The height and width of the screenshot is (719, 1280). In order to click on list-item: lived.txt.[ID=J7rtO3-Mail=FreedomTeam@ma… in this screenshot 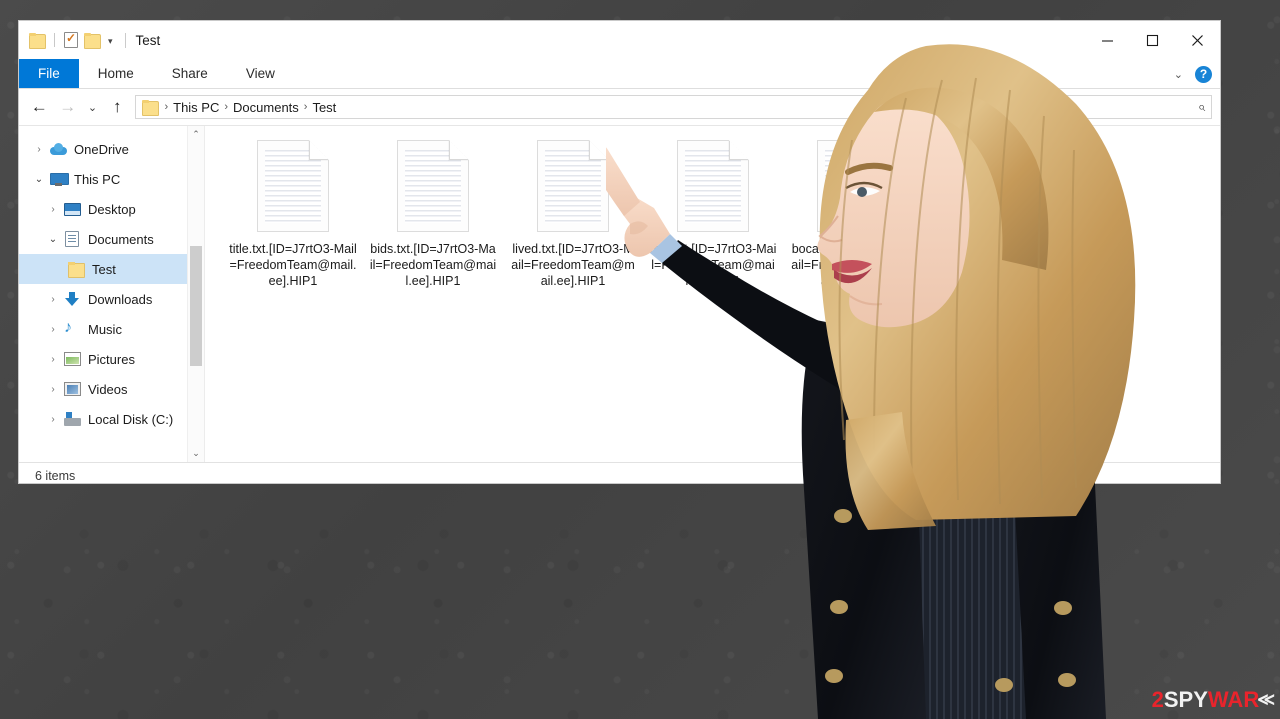, I will do `click(573, 214)`.